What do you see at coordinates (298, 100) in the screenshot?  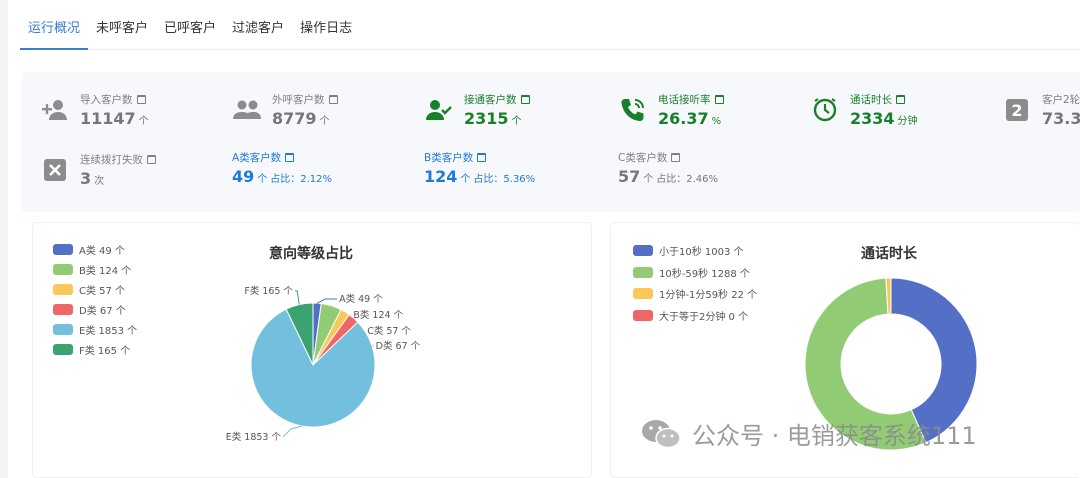 I see `stat-dialed-label: 外呼客户数` at bounding box center [298, 100].